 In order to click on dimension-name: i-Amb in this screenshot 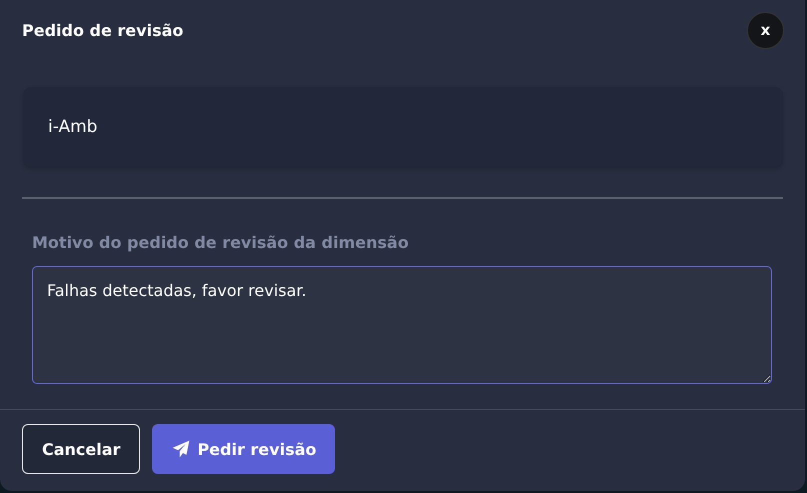, I will do `click(73, 127)`.